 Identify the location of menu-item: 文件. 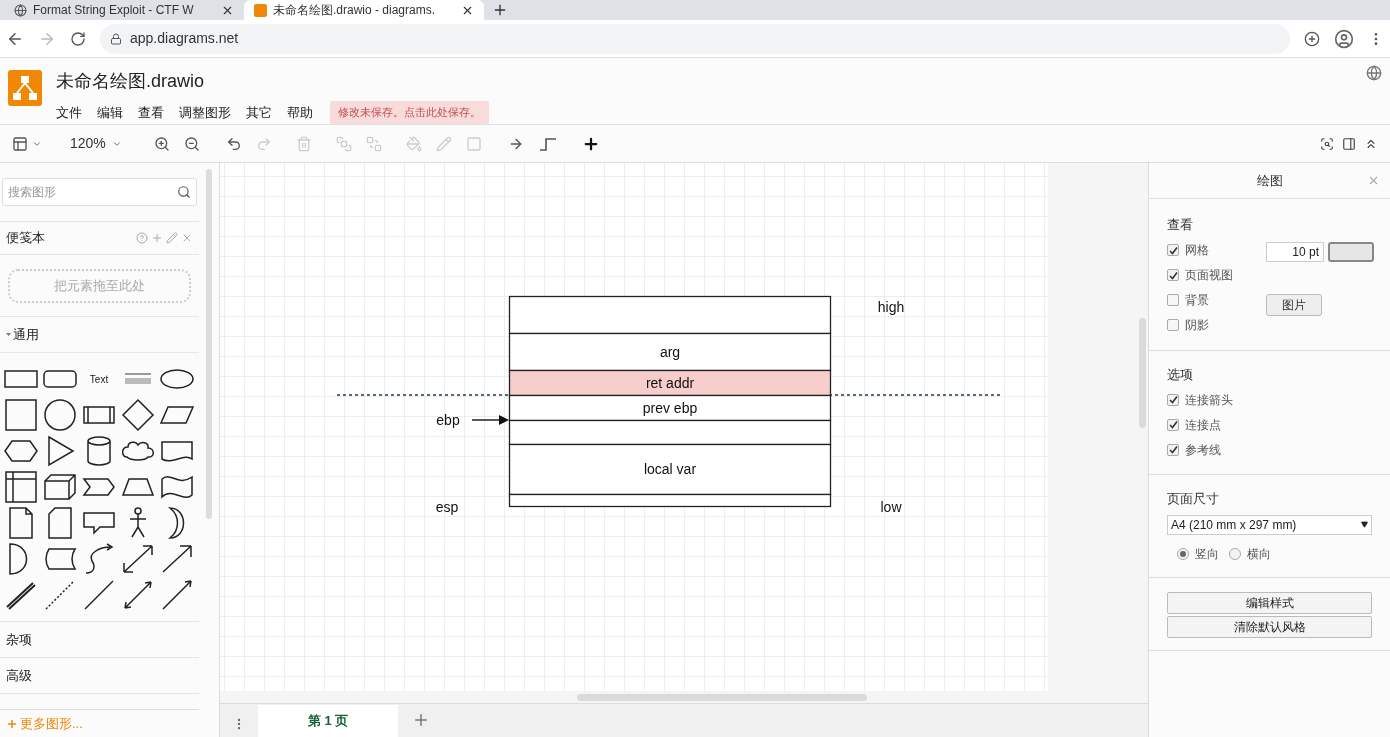
(69, 112).